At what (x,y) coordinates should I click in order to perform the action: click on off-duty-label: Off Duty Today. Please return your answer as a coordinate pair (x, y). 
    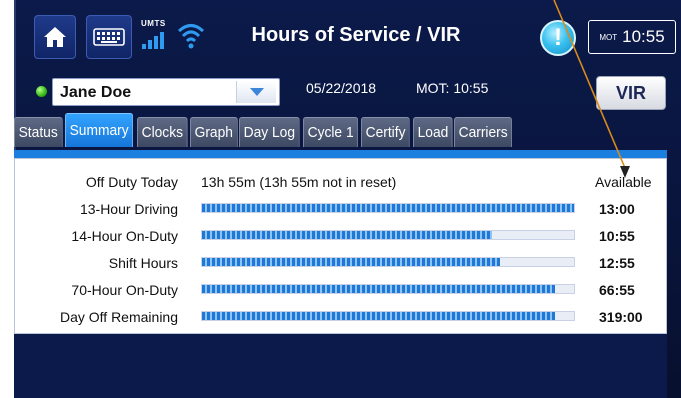
    Looking at the image, I should click on (131, 182).